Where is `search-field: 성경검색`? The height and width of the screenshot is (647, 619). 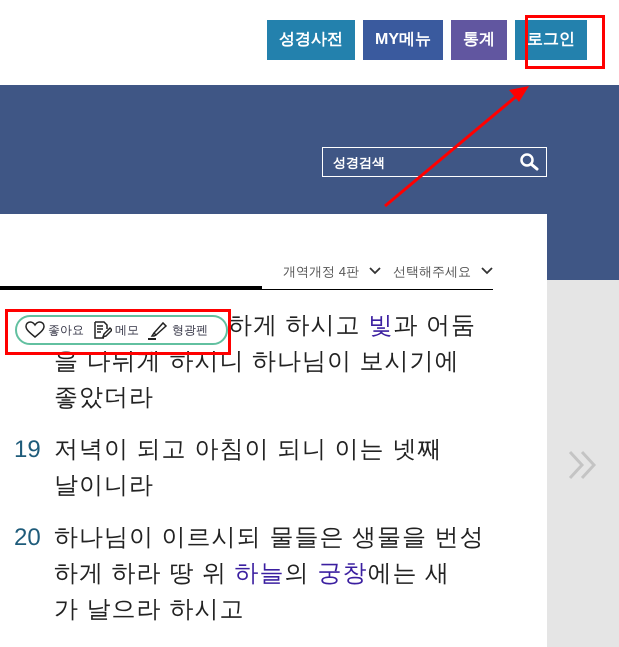
search-field: 성경검색 is located at coordinates (434, 162).